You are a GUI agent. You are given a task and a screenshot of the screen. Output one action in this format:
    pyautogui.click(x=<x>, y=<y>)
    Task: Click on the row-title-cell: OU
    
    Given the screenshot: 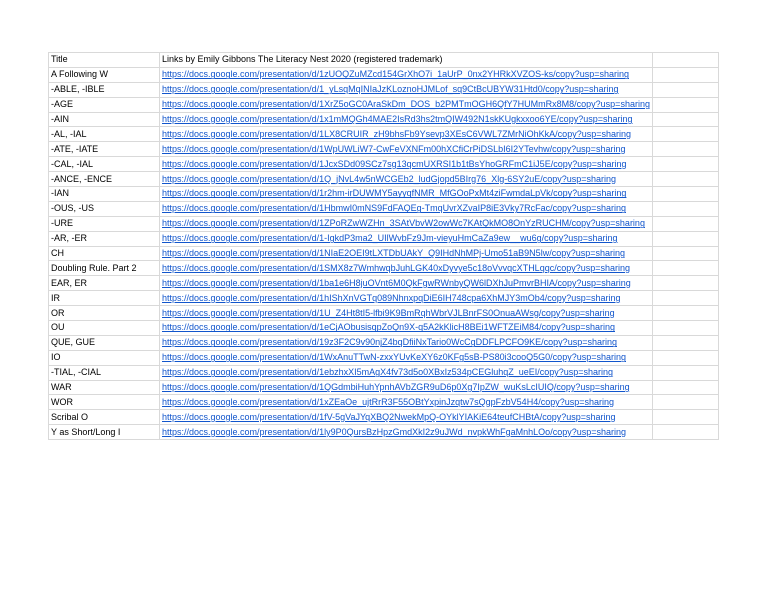 What is the action you would take?
    pyautogui.click(x=104, y=328)
    